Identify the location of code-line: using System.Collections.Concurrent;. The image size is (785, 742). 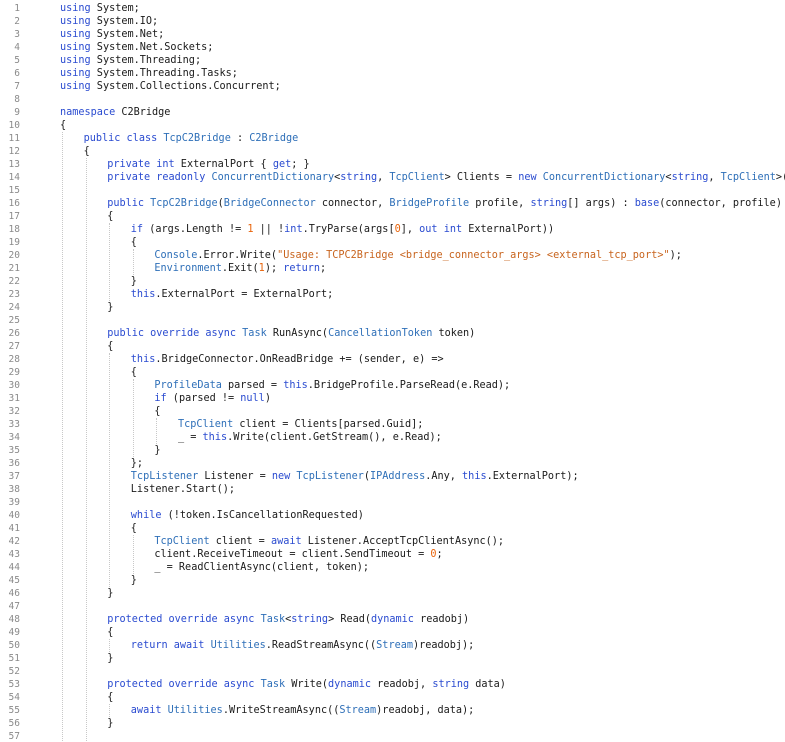
(170, 86).